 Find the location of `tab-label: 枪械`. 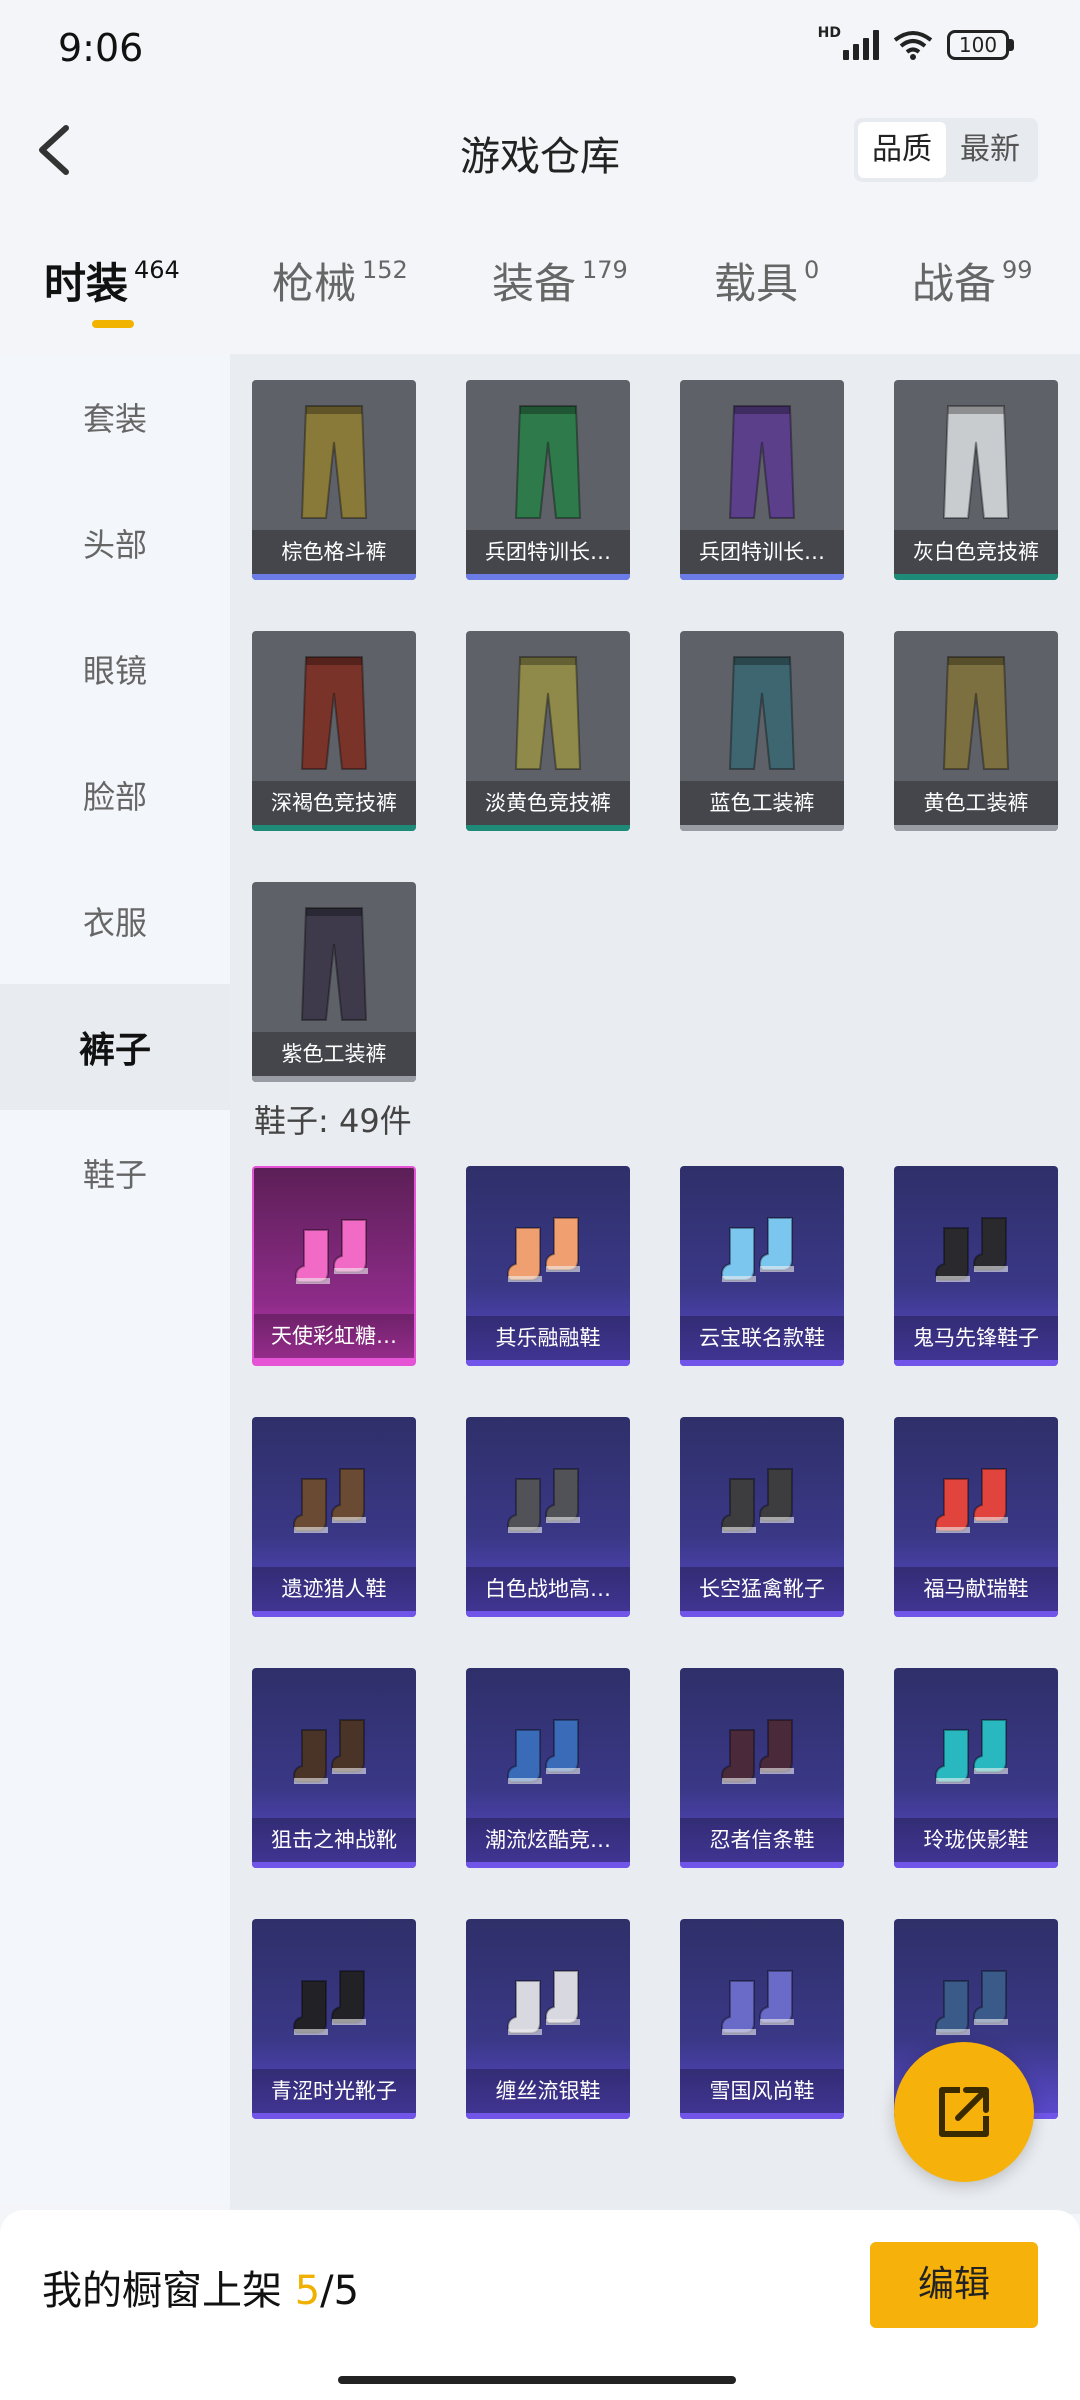

tab-label: 枪械 is located at coordinates (314, 283).